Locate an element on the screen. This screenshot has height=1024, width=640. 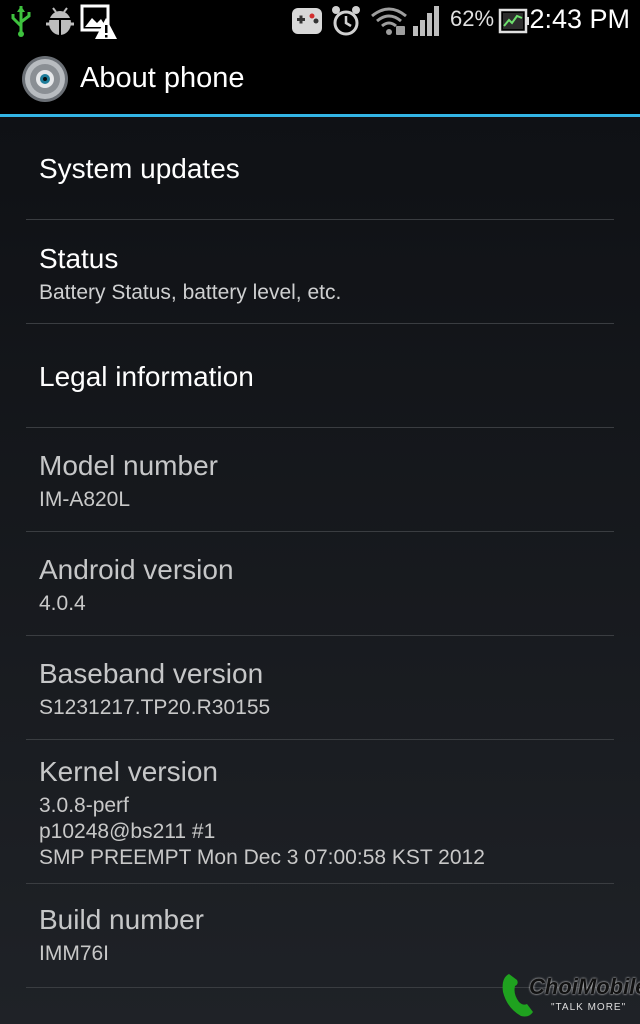
watermark-tagline: "TALK MORE" is located at coordinates (589, 1007).